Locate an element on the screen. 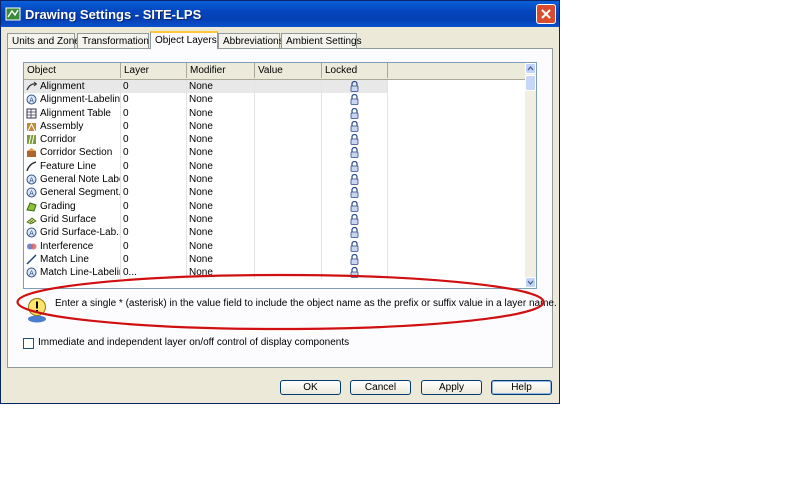  tab-transformation: Transformation is located at coordinates (113, 40).